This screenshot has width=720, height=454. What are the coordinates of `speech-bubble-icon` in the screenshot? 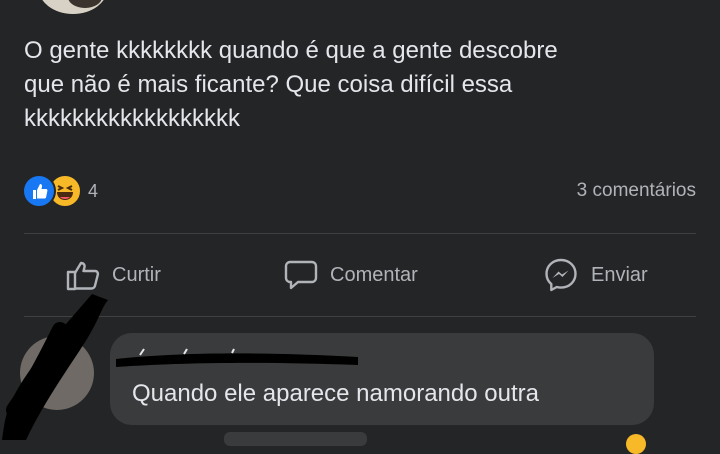 It's located at (301, 275).